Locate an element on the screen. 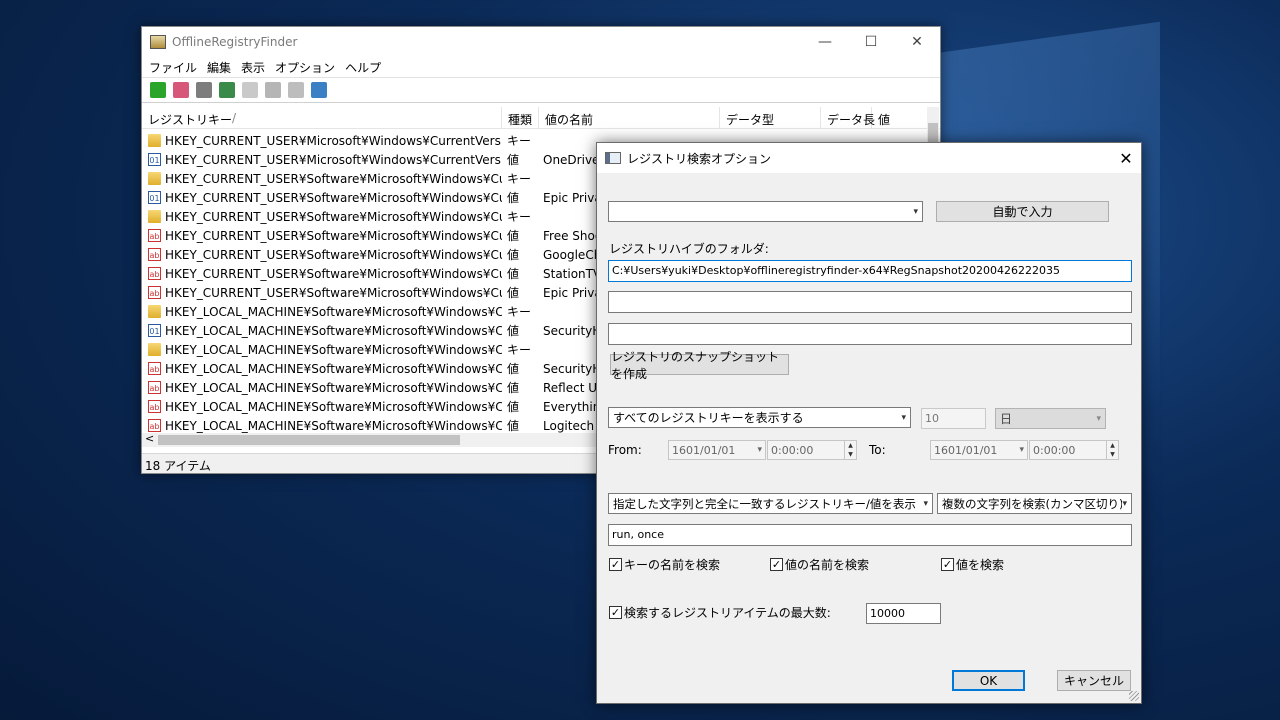 This screenshot has height=720, width=1280. col-registry-key: レジストリキー / is located at coordinates (322, 117).